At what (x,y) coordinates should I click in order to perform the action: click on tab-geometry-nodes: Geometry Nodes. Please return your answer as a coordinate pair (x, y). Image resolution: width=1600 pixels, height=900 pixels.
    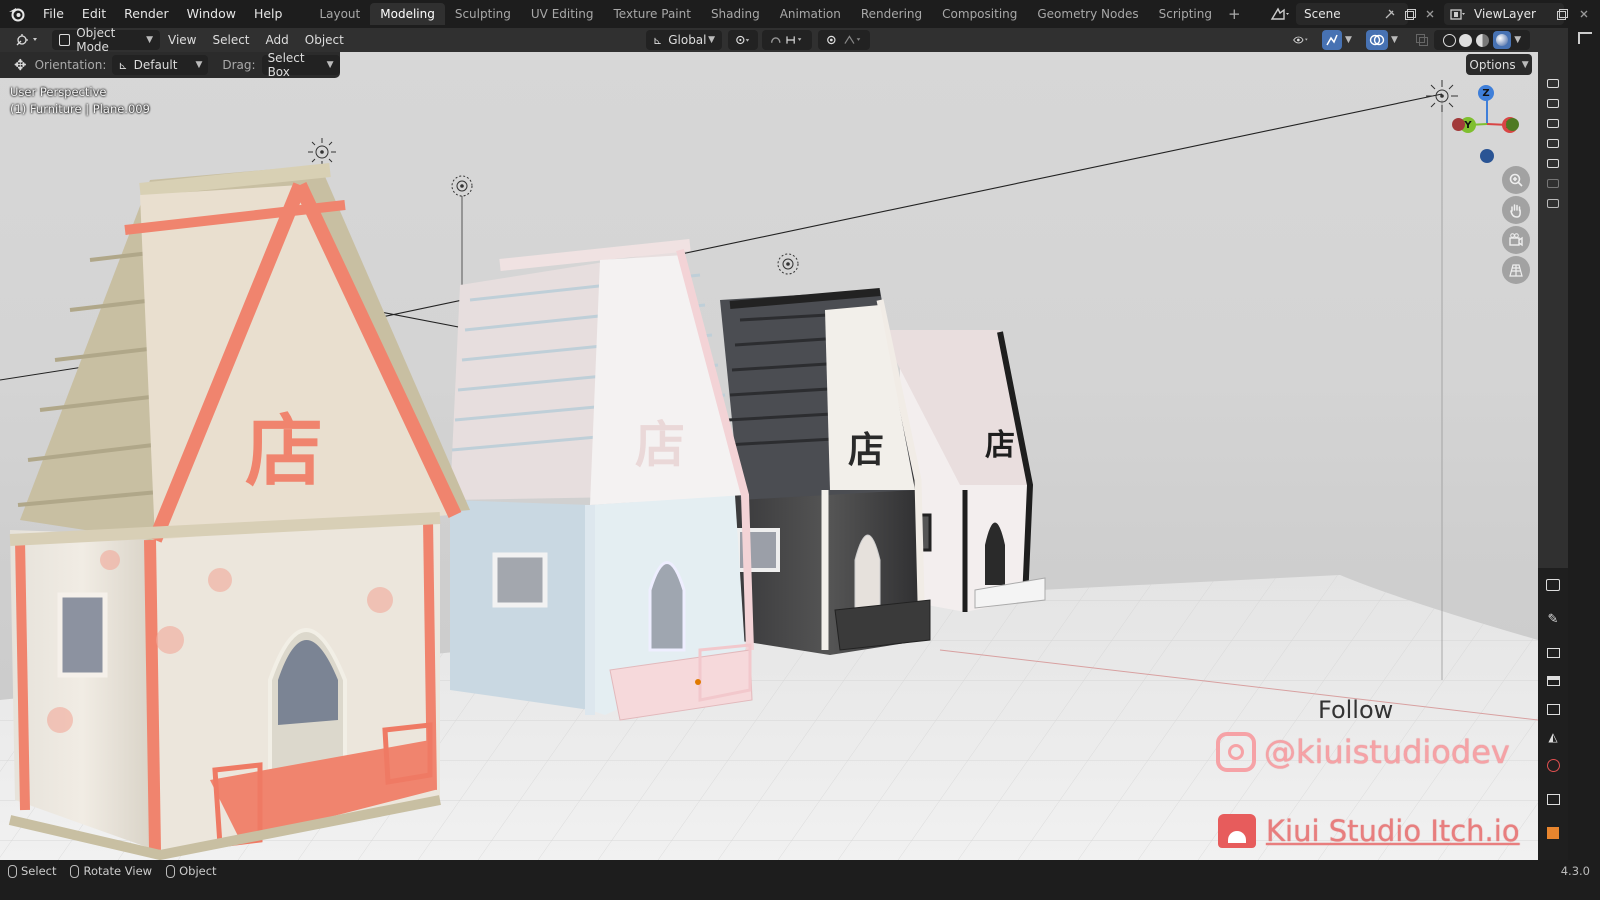
    Looking at the image, I should click on (1087, 14).